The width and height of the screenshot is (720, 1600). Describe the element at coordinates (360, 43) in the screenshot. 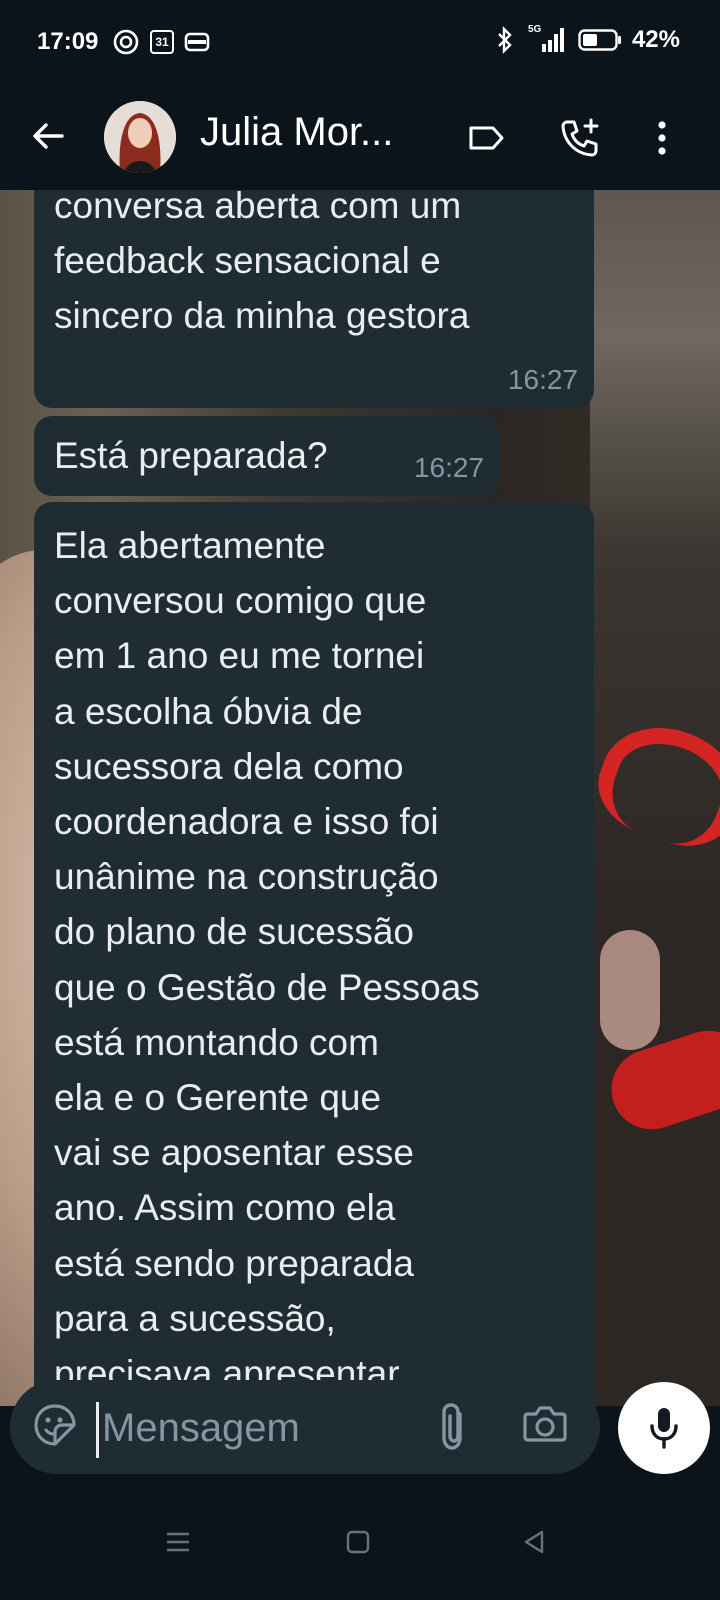

I see `status-bar: 17:09 31 5G 42%` at that location.